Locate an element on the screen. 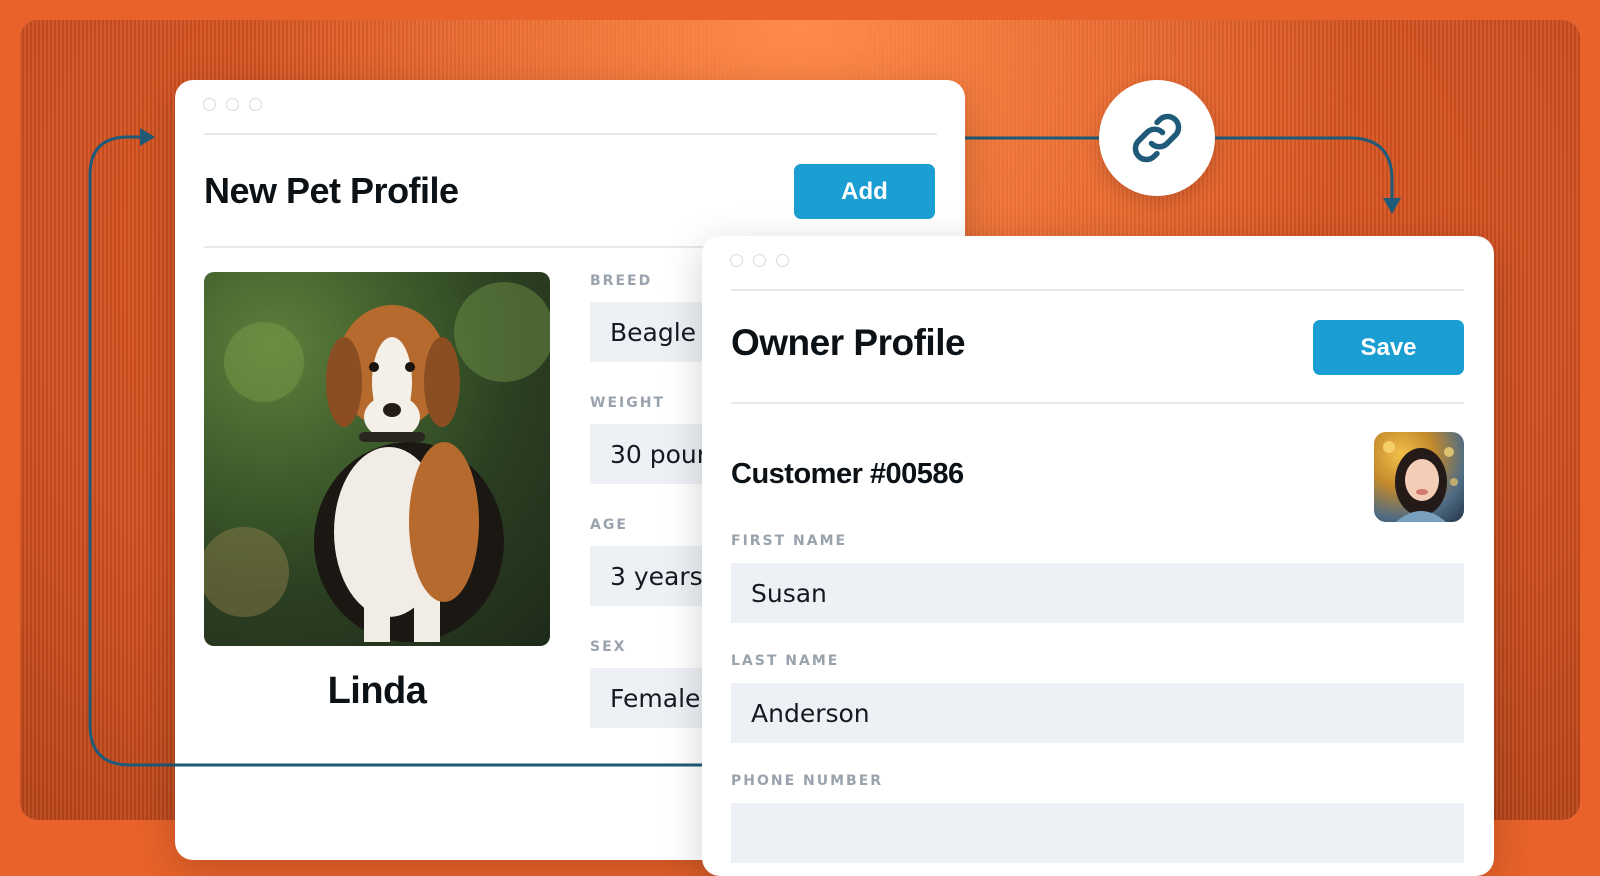 Image resolution: width=1600 pixels, height=876 pixels. pet-name: Linda is located at coordinates (377, 691).